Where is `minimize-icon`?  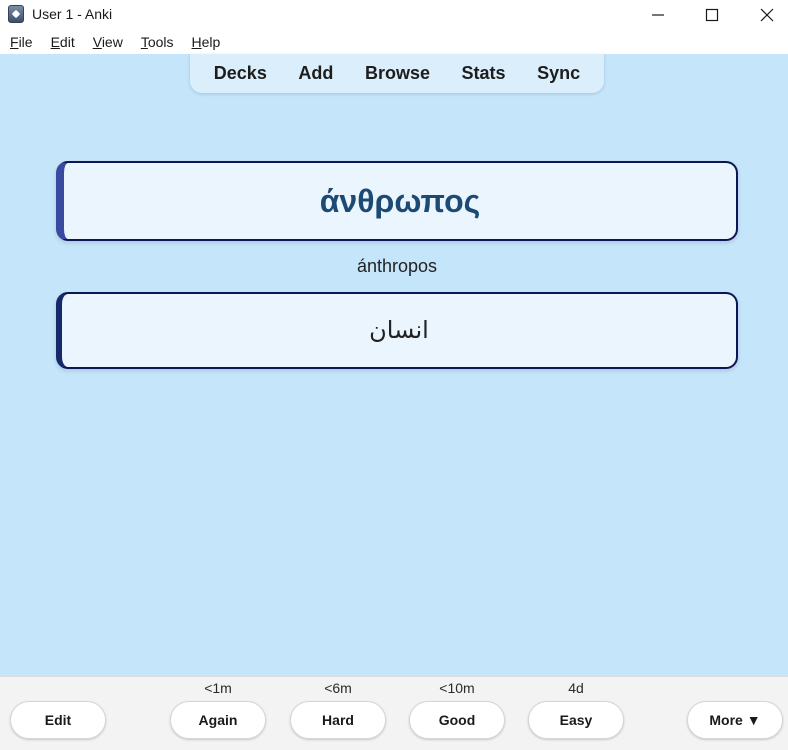
minimize-icon is located at coordinates (658, 15).